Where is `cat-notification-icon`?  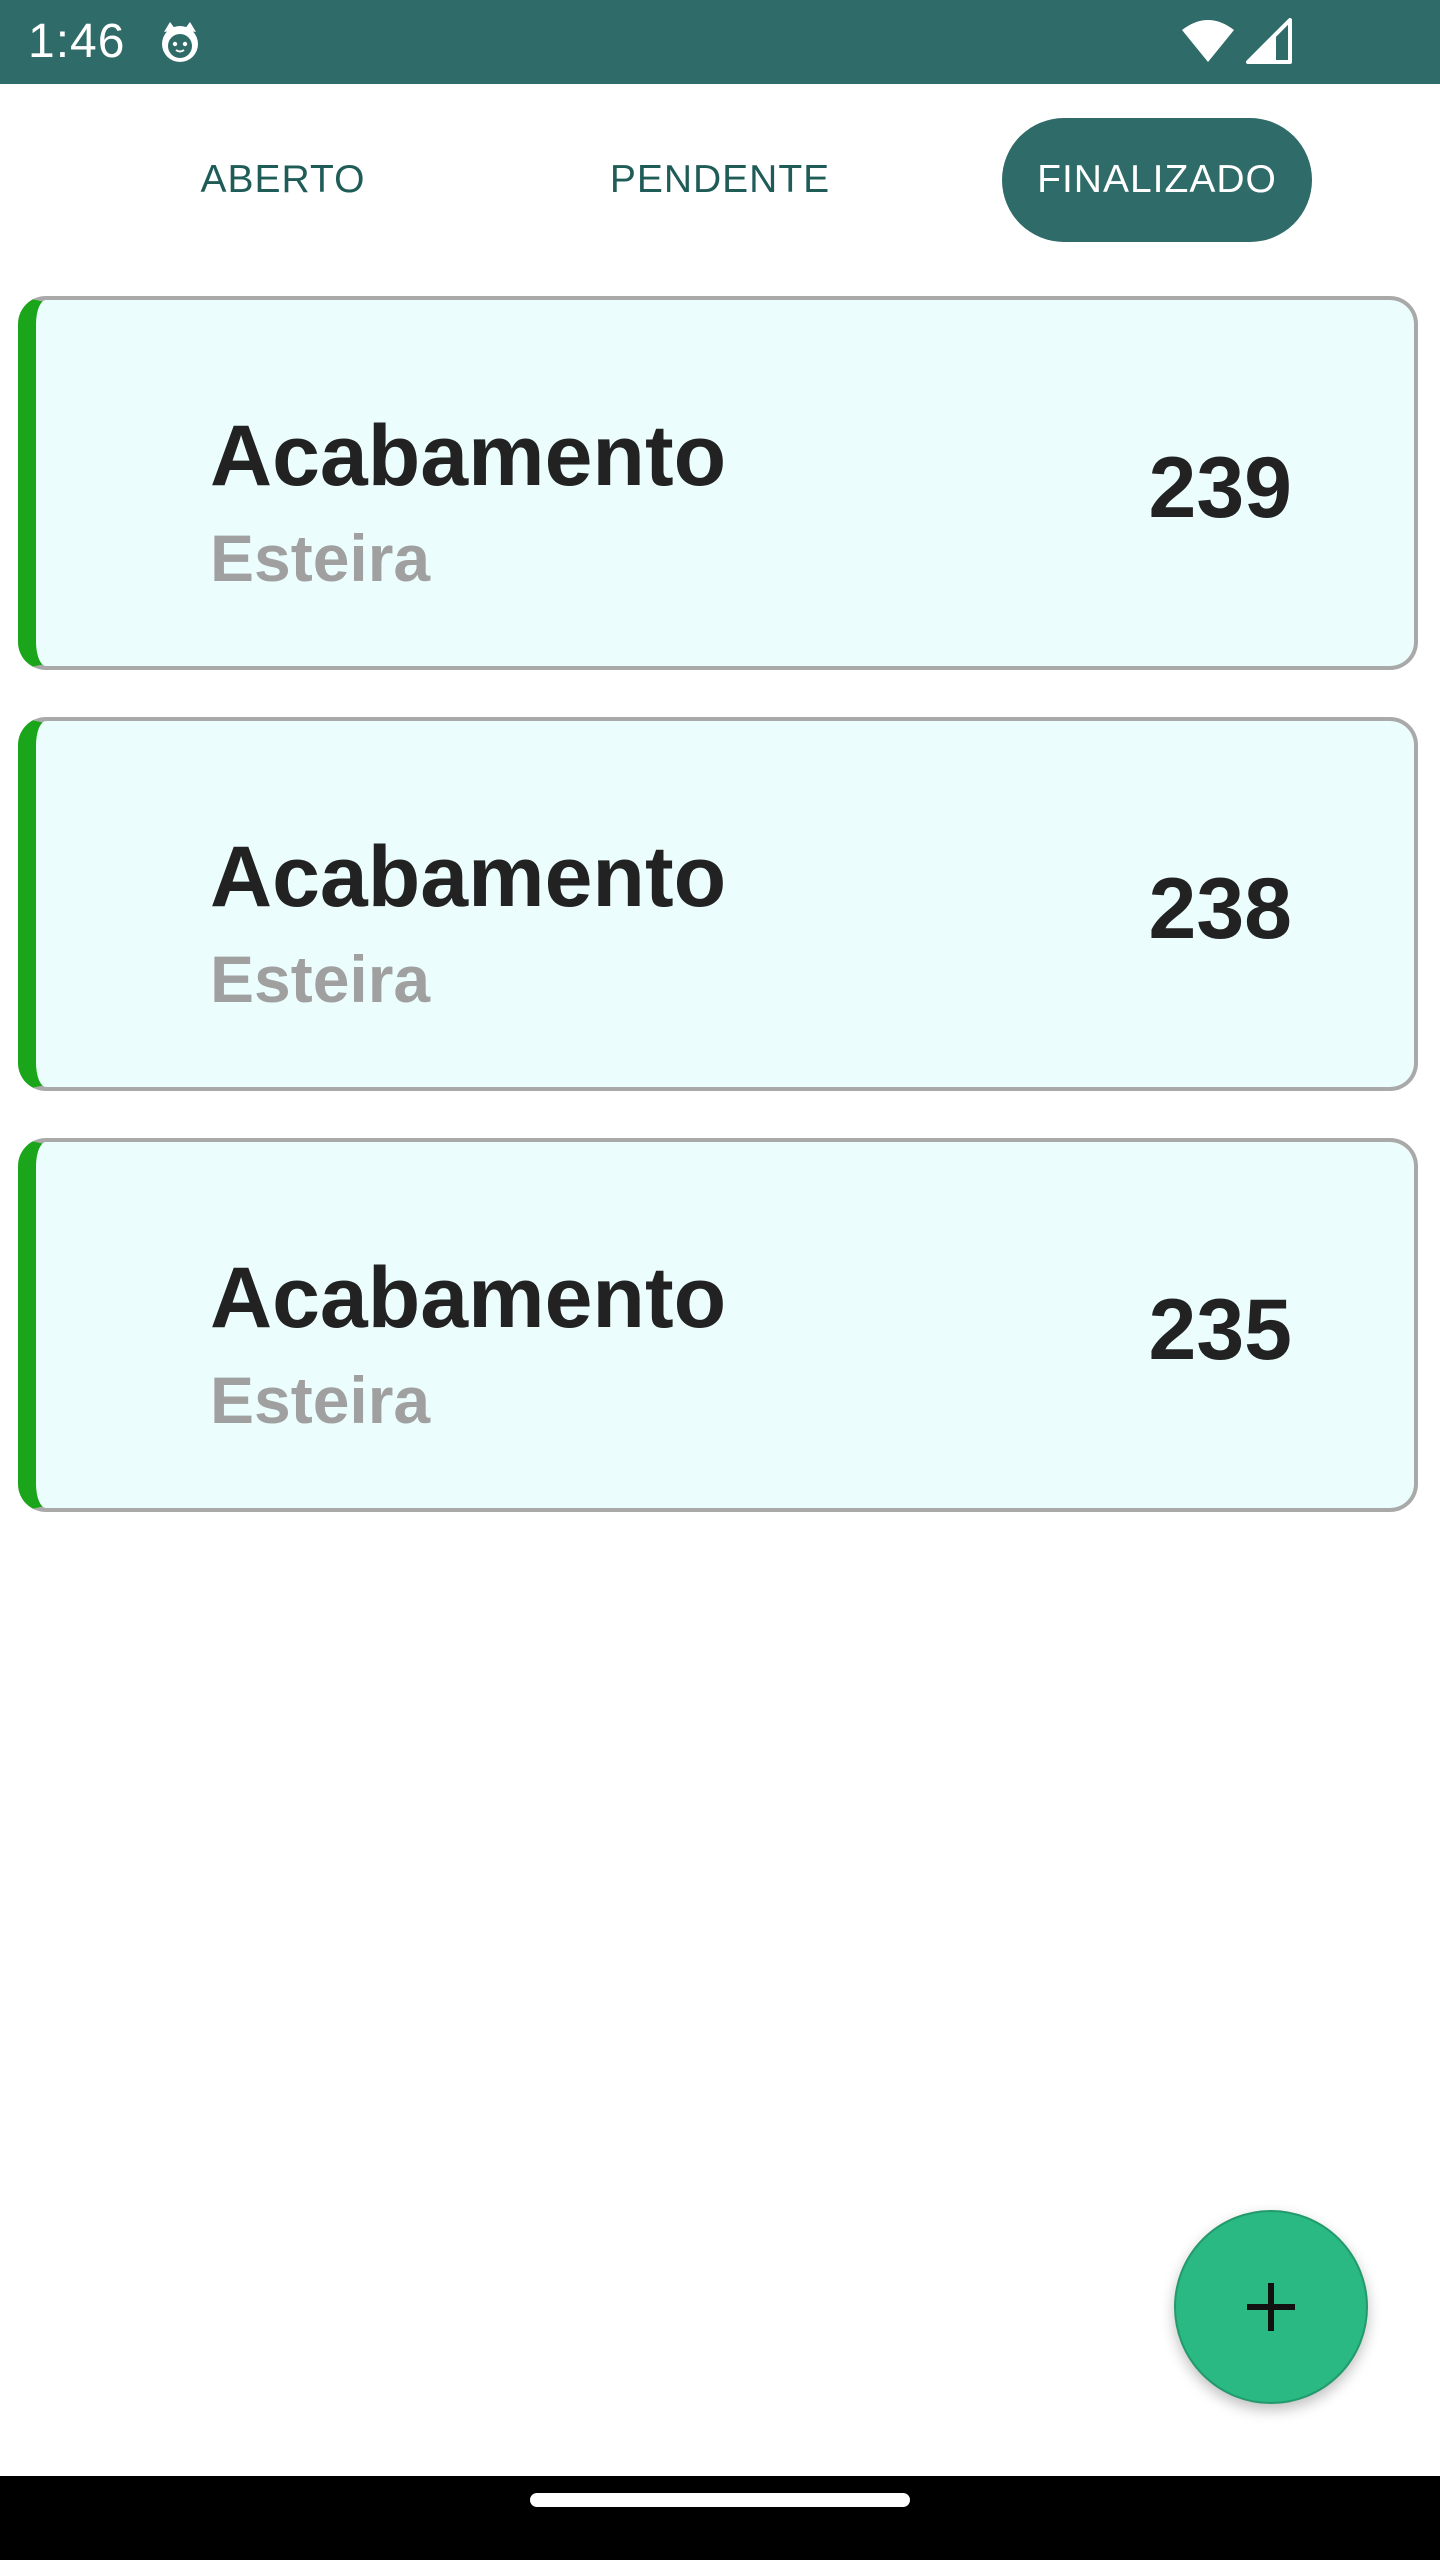 cat-notification-icon is located at coordinates (180, 42).